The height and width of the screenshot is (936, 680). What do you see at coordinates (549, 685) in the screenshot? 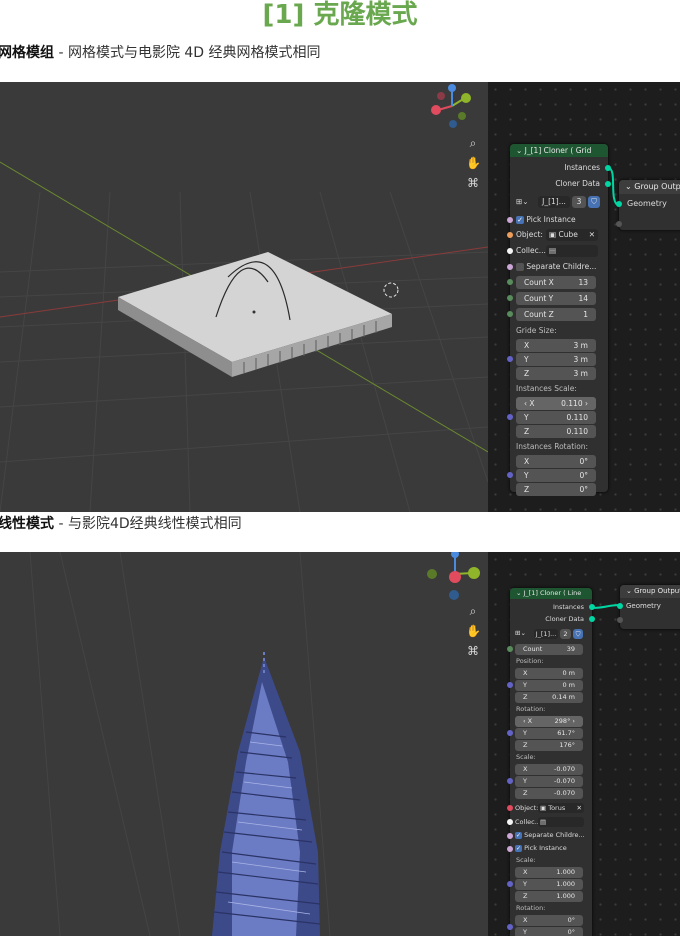
I see `position-y-field: Y 0 m` at bounding box center [549, 685].